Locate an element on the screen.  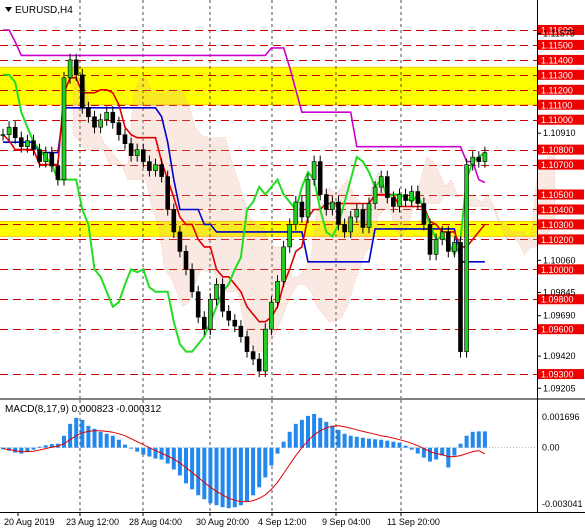
macd-axis-label: 0.001696 is located at coordinates (561, 417).